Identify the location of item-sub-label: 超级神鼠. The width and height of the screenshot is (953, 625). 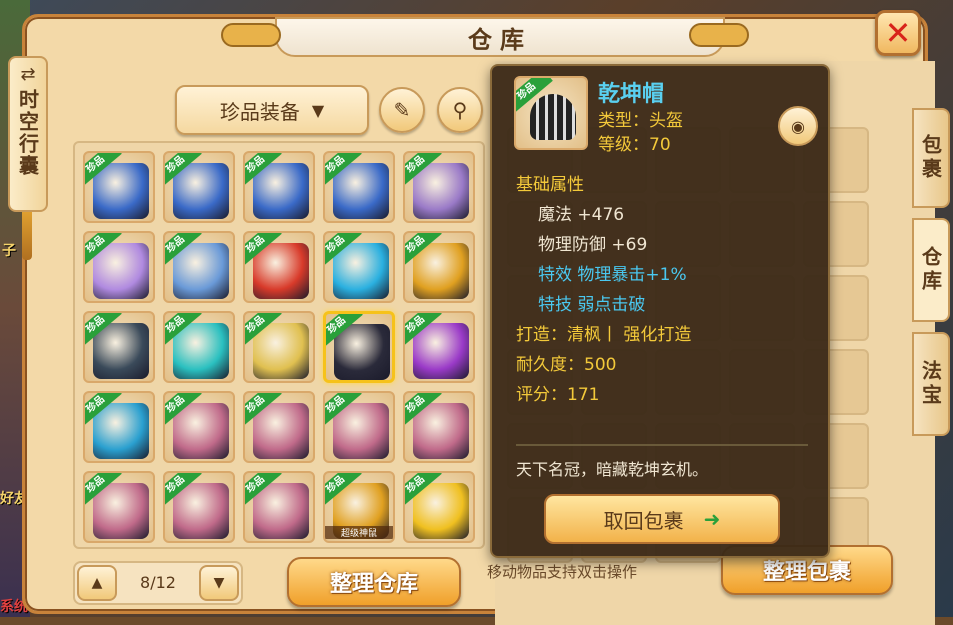
(359, 532).